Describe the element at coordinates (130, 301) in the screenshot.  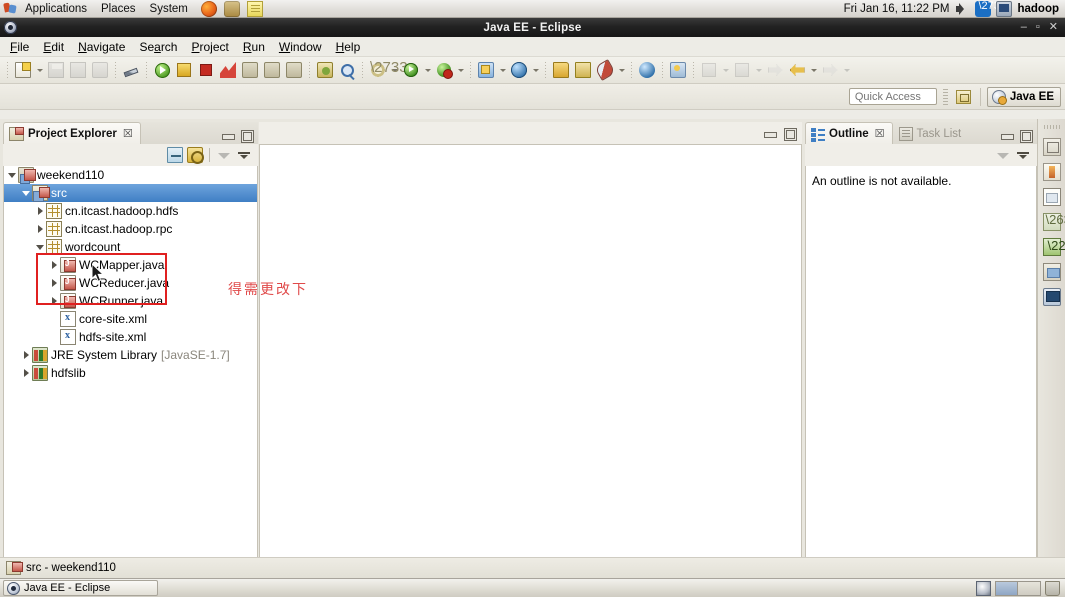
I see `tree-row-wcrunner-java: WCRunner.java` at that location.